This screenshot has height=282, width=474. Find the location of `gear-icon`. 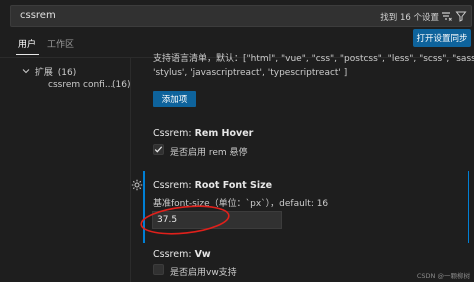

gear-icon is located at coordinates (137, 185).